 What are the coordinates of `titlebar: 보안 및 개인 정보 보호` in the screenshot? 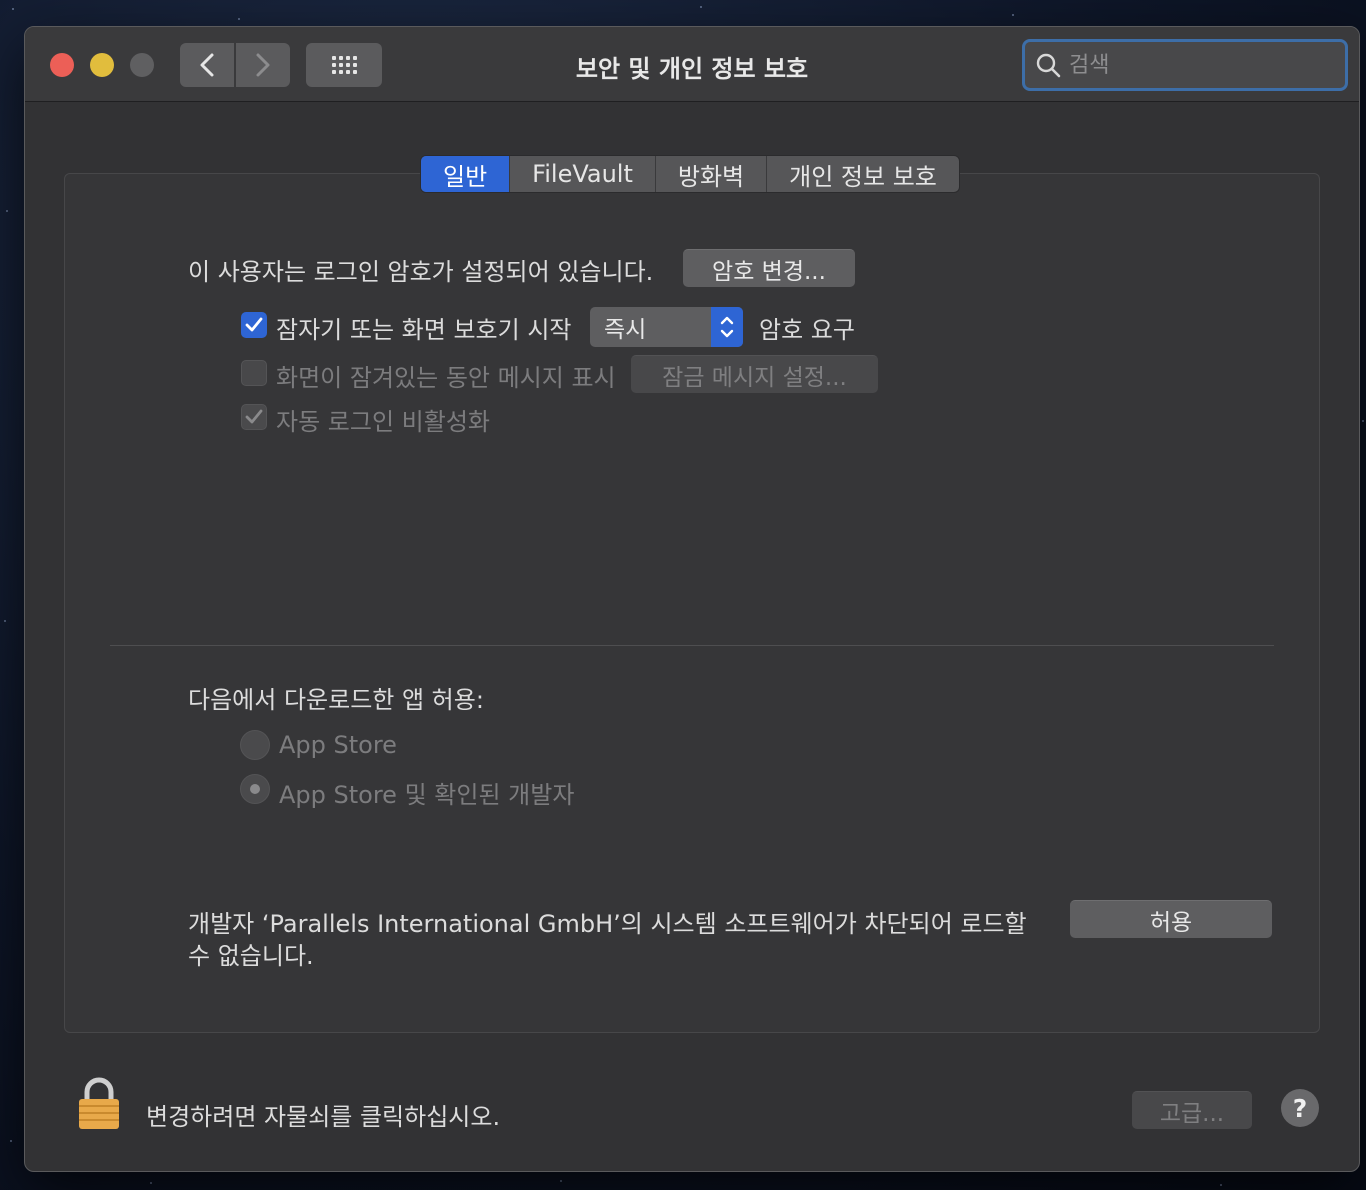 It's located at (692, 64).